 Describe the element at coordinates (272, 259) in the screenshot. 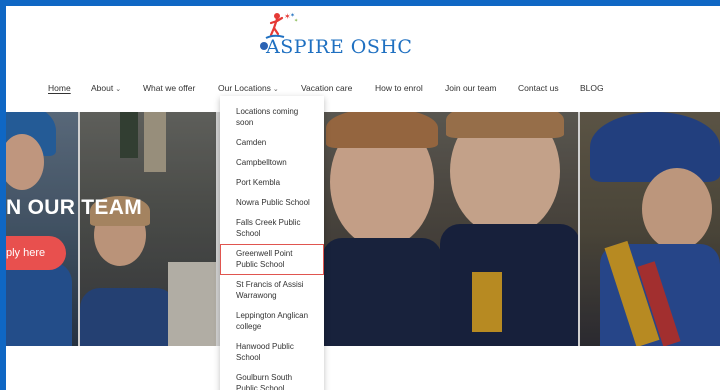

I see `dropdown-item-greenwell-point: Greenwell Point Public School` at that location.